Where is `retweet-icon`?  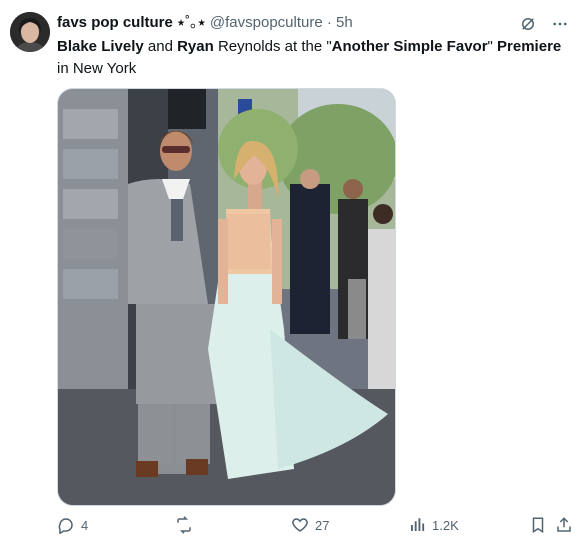 retweet-icon is located at coordinates (184, 525).